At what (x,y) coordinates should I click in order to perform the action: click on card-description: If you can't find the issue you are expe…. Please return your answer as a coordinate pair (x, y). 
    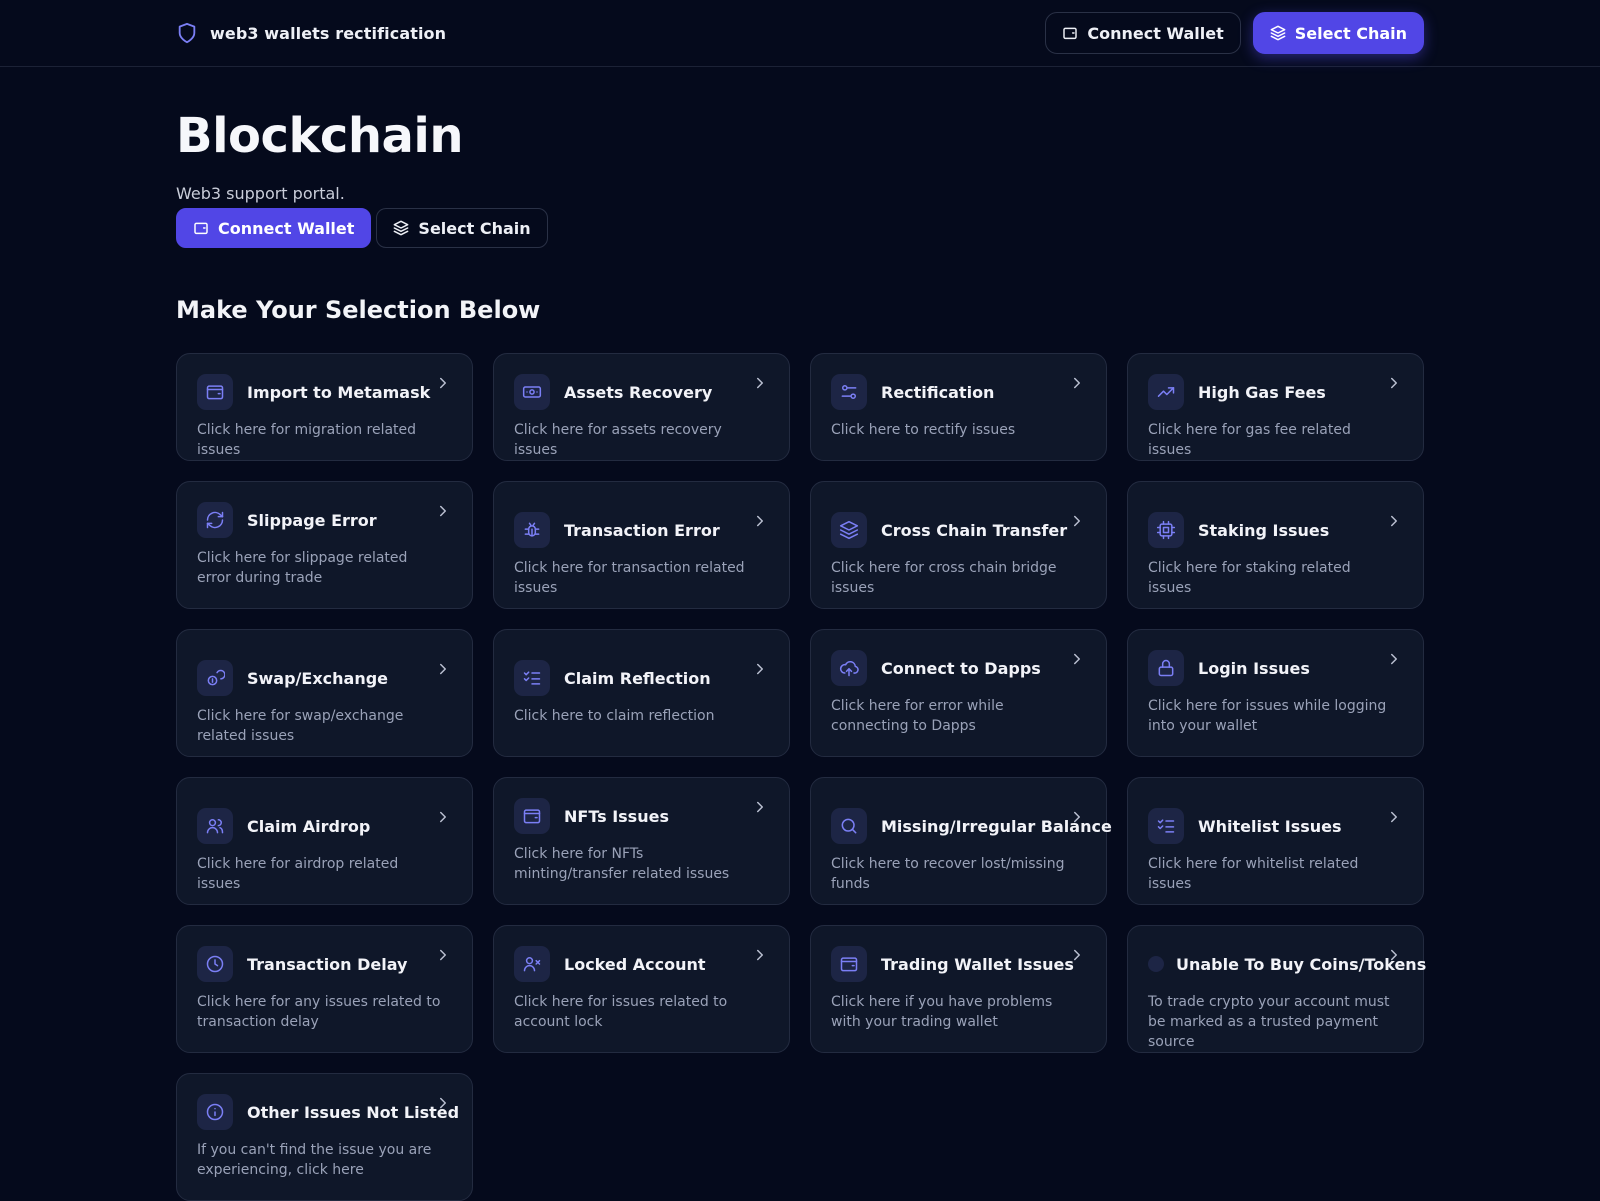
    Looking at the image, I should click on (314, 1160).